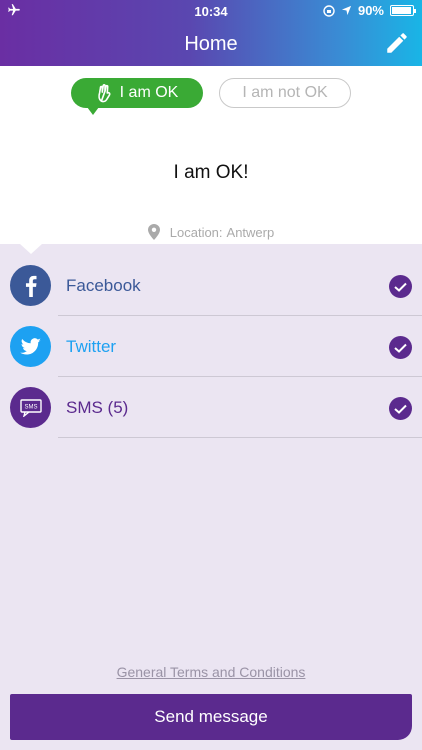 The image size is (422, 750). I want to click on status-toggle: I am OK I am not OK, so click(211, 96).